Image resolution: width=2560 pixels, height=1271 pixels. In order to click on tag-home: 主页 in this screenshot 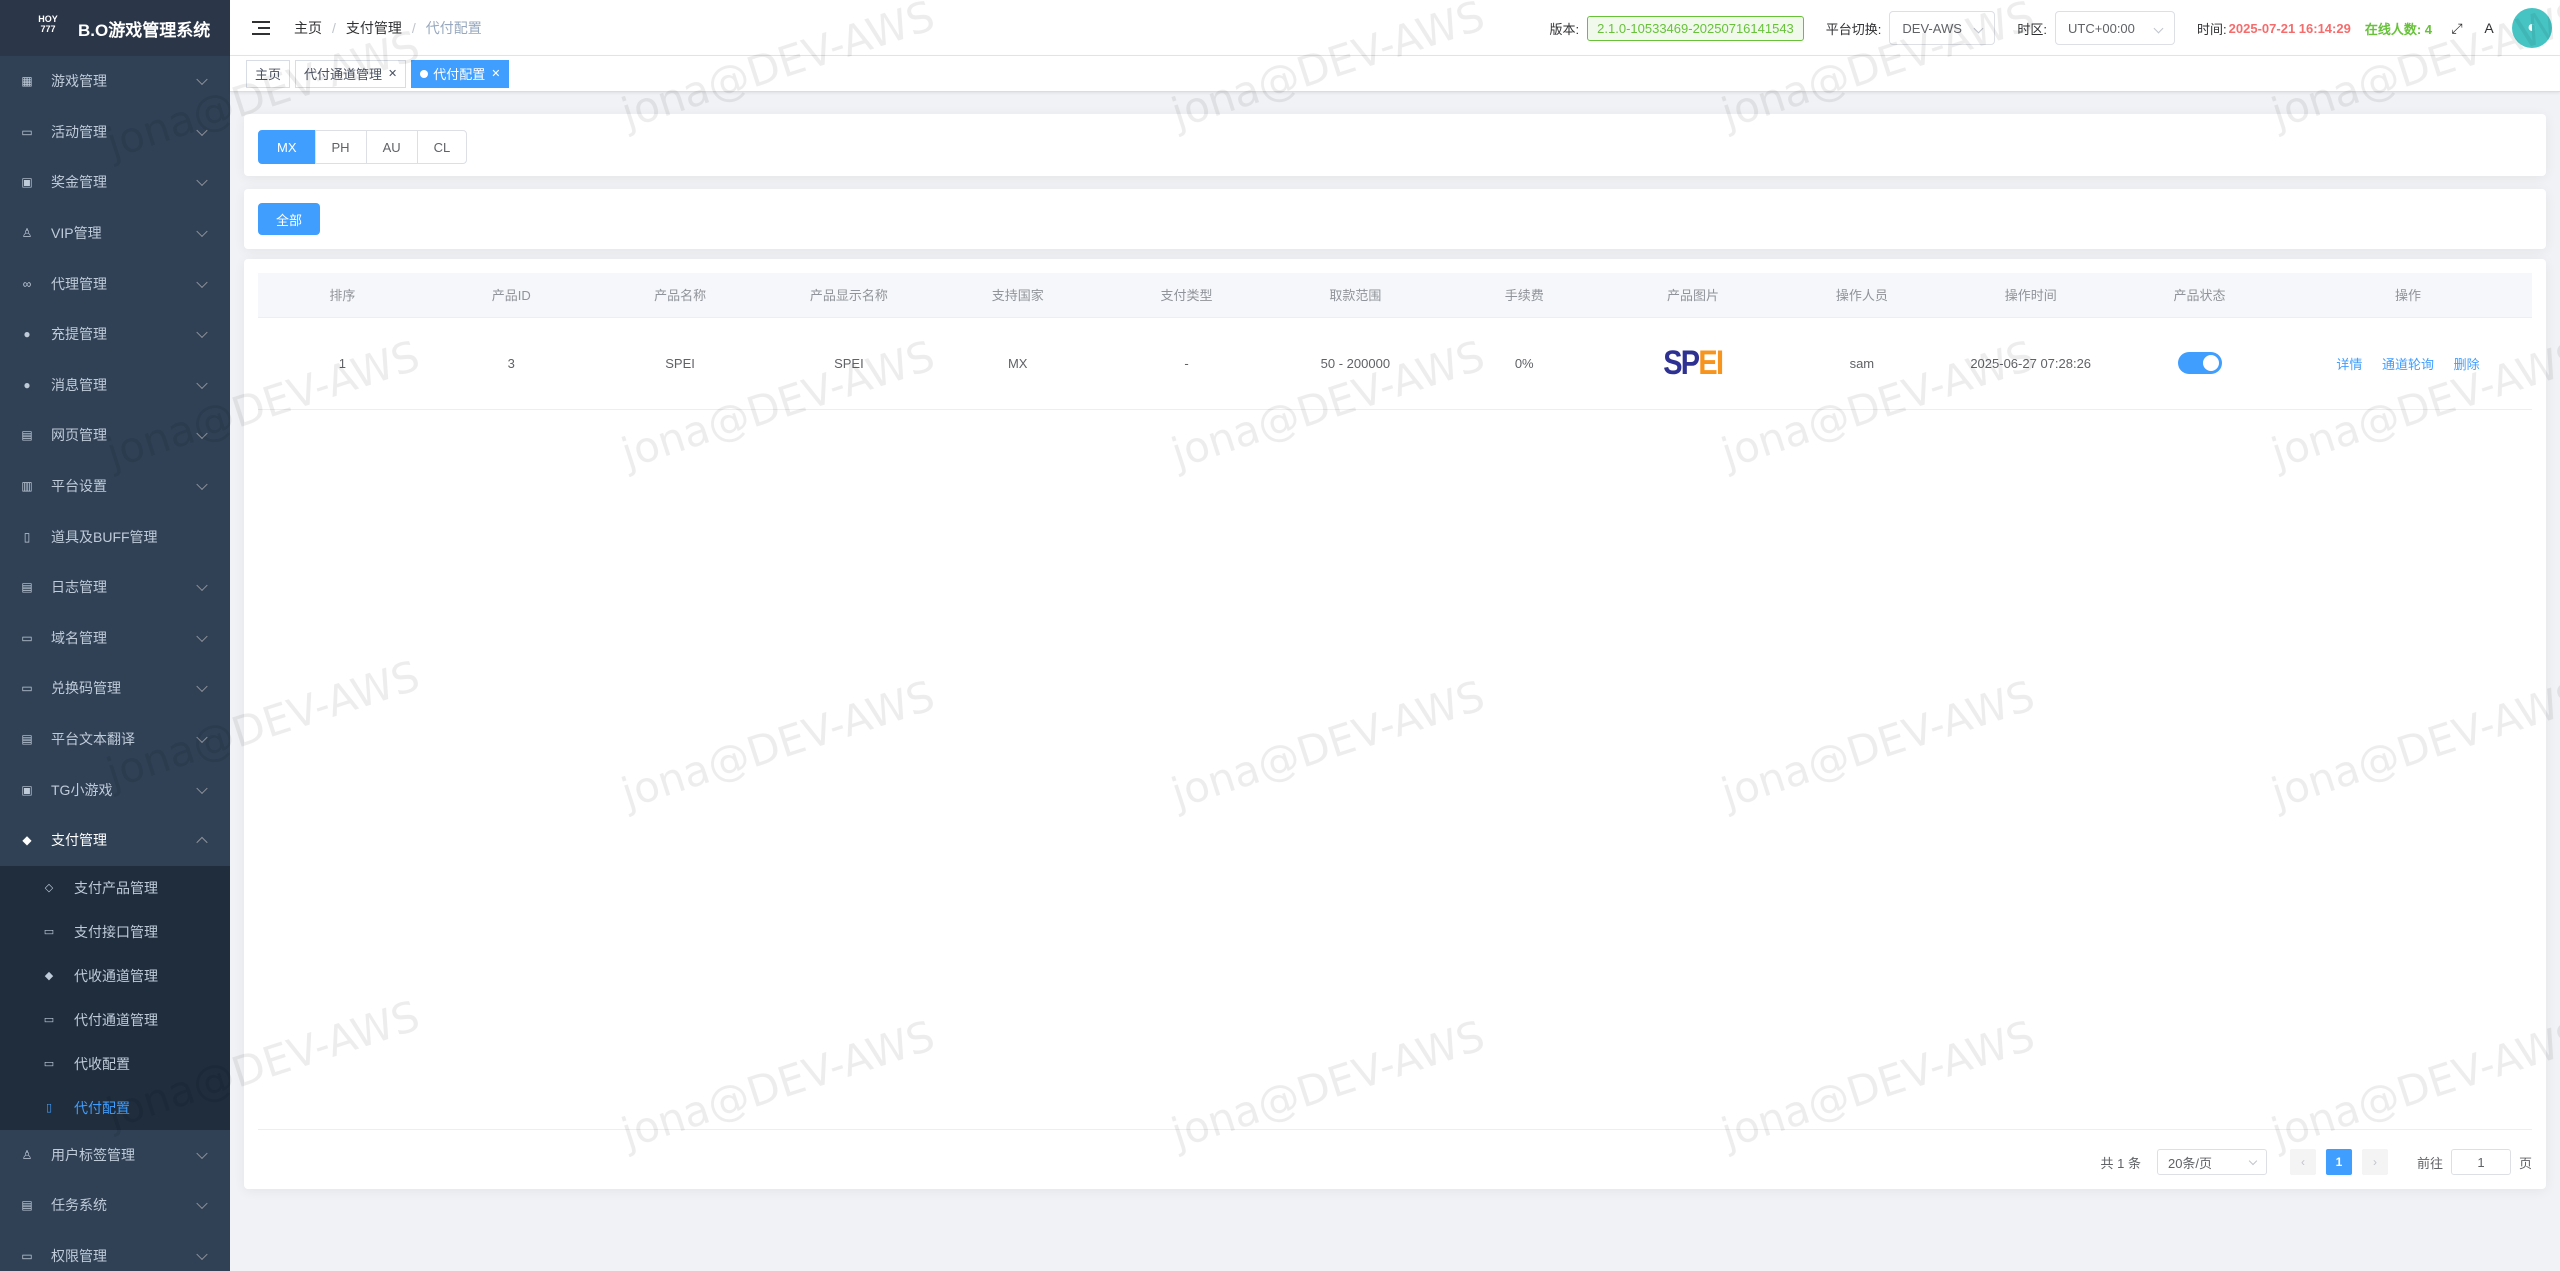, I will do `click(268, 73)`.